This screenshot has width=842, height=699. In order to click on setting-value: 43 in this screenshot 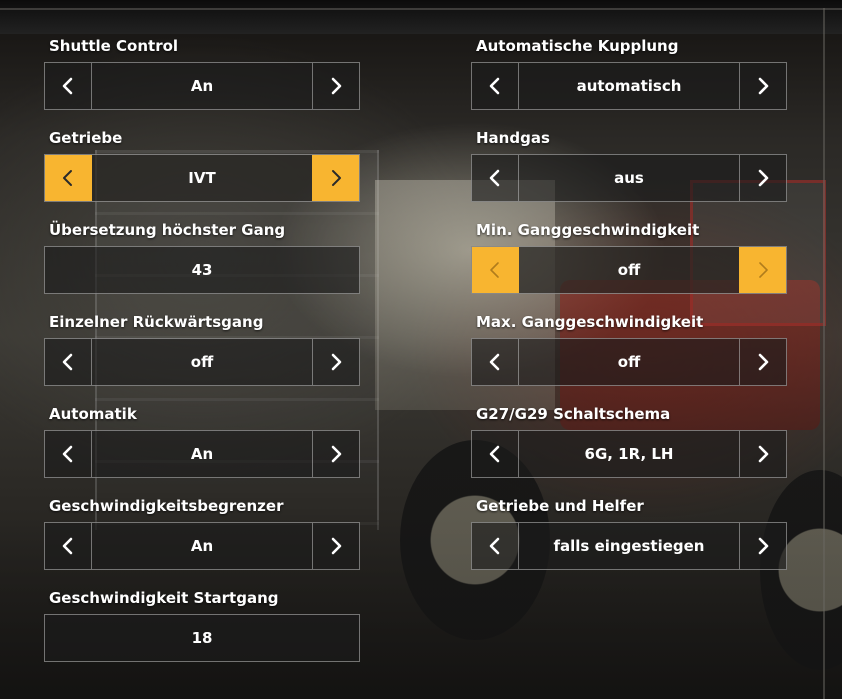, I will do `click(202, 270)`.